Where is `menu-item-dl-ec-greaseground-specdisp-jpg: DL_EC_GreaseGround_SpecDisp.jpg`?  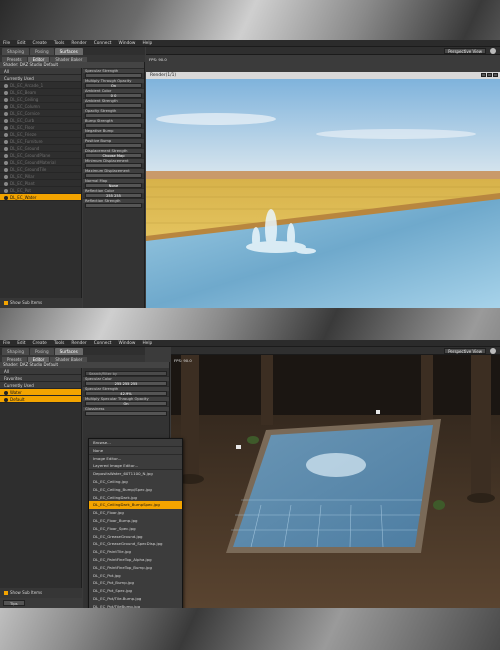
menu-item-dl-ec-greaseground-specdisp-jpg: DL_EC_GreaseGround_SpecDisp.jpg is located at coordinates (135, 544).